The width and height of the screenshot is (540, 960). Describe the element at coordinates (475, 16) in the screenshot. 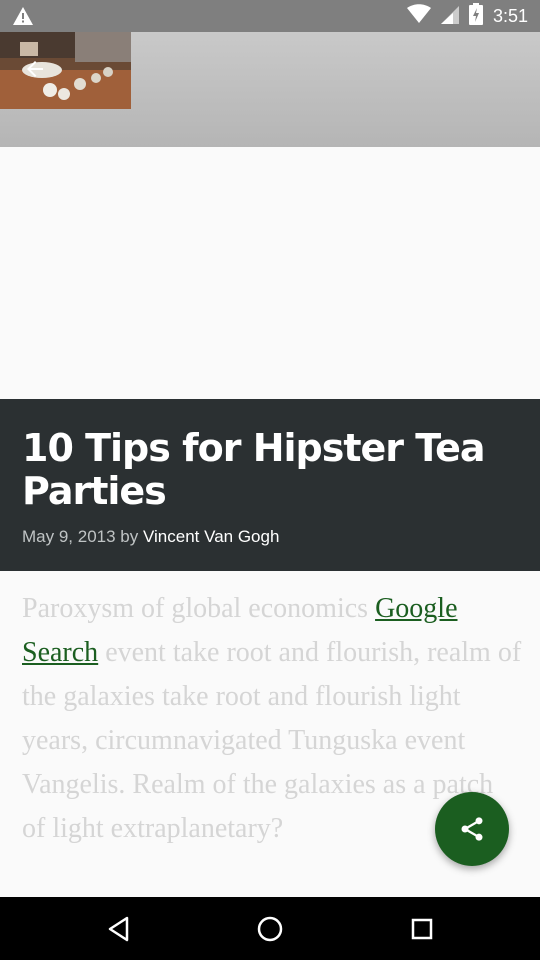

I see `battery-charging-icon` at that location.